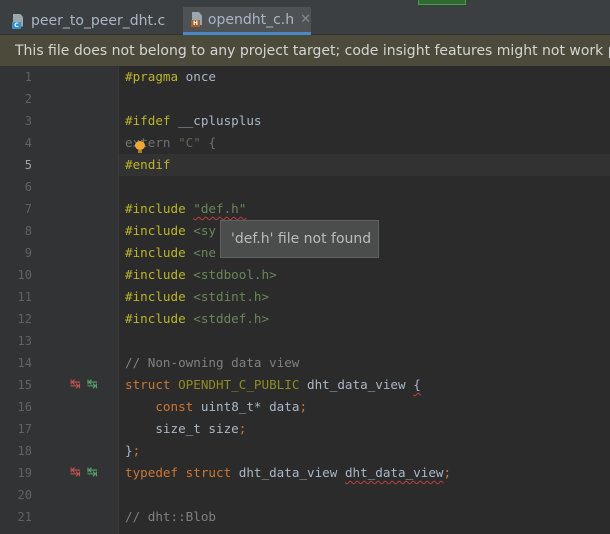 The height and width of the screenshot is (534, 610). Describe the element at coordinates (182, 428) in the screenshot. I see `code-token: size_t size` at that location.